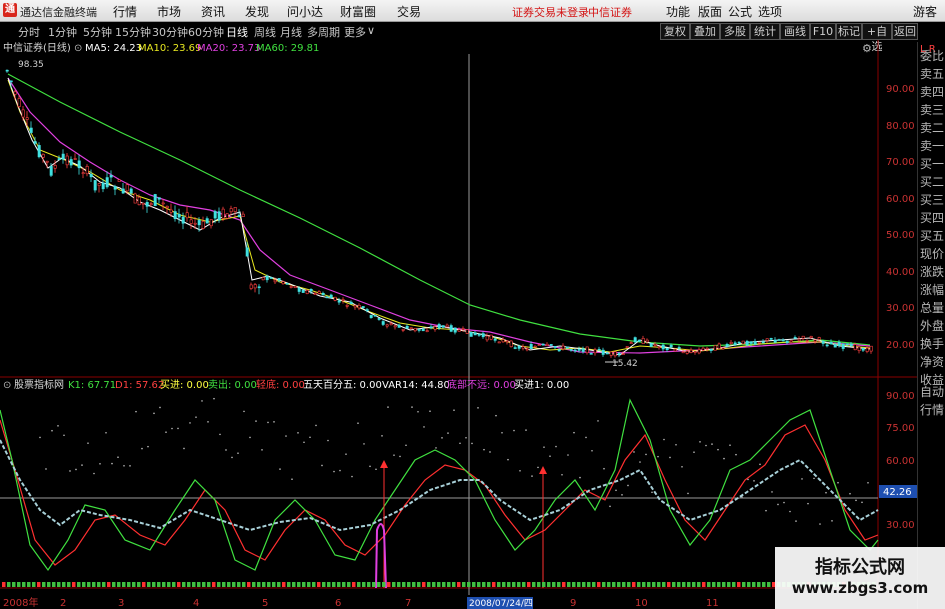 The width and height of the screenshot is (945, 609). I want to click on chevron-down-icon: ∨, so click(371, 30).